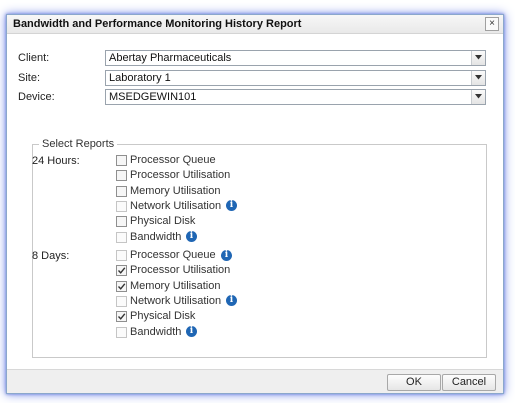  I want to click on device-select: MSEDGEWIN101, so click(295, 97).